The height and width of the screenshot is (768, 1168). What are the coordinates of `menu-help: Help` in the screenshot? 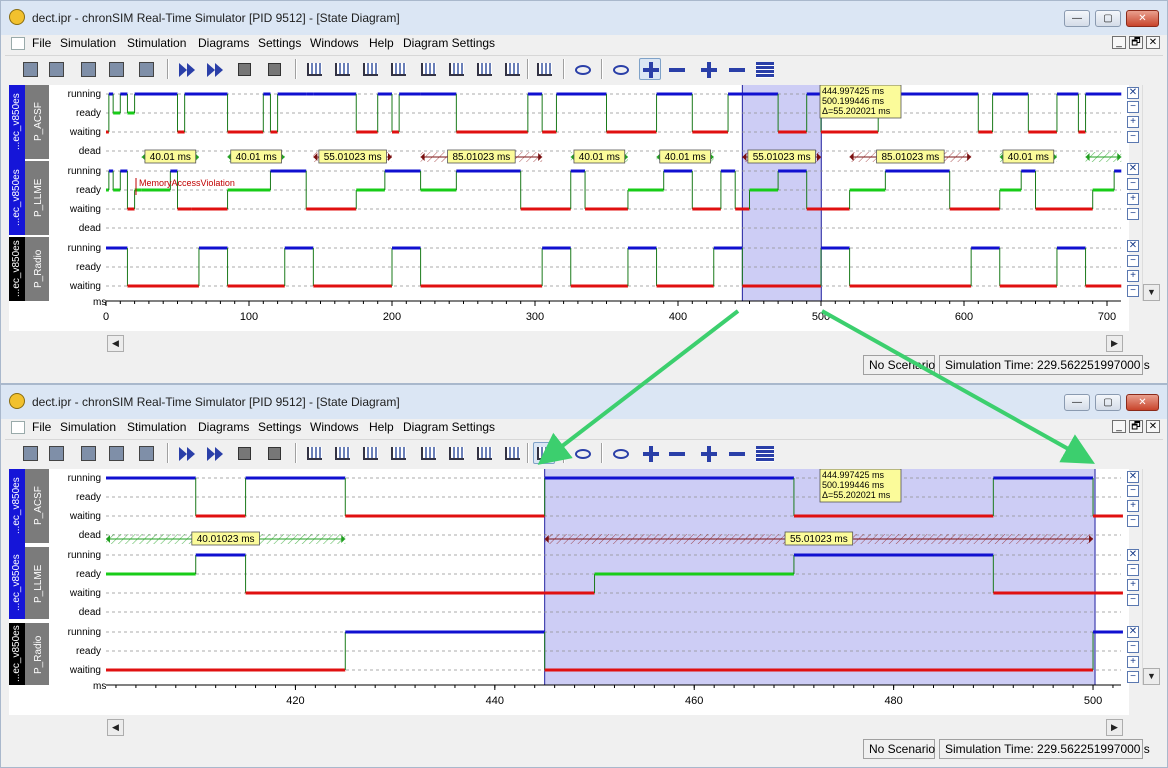 It's located at (381, 427).